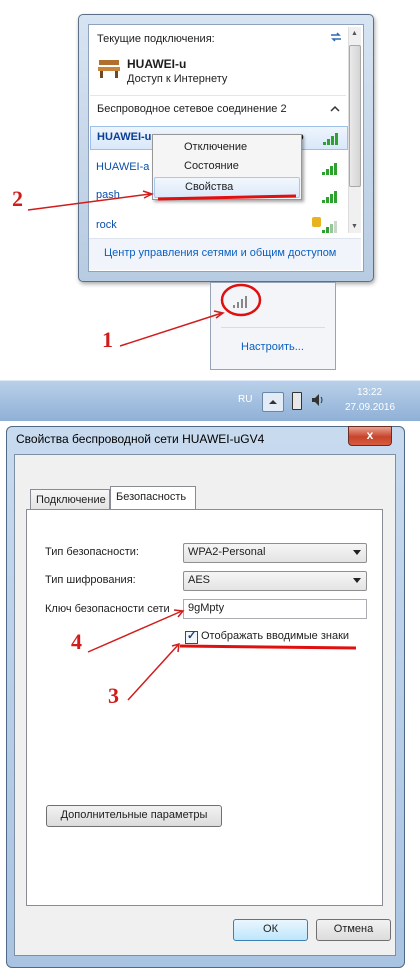 The width and height of the screenshot is (420, 972). What do you see at coordinates (107, 339) in the screenshot?
I see `annotation-1: 1` at bounding box center [107, 339].